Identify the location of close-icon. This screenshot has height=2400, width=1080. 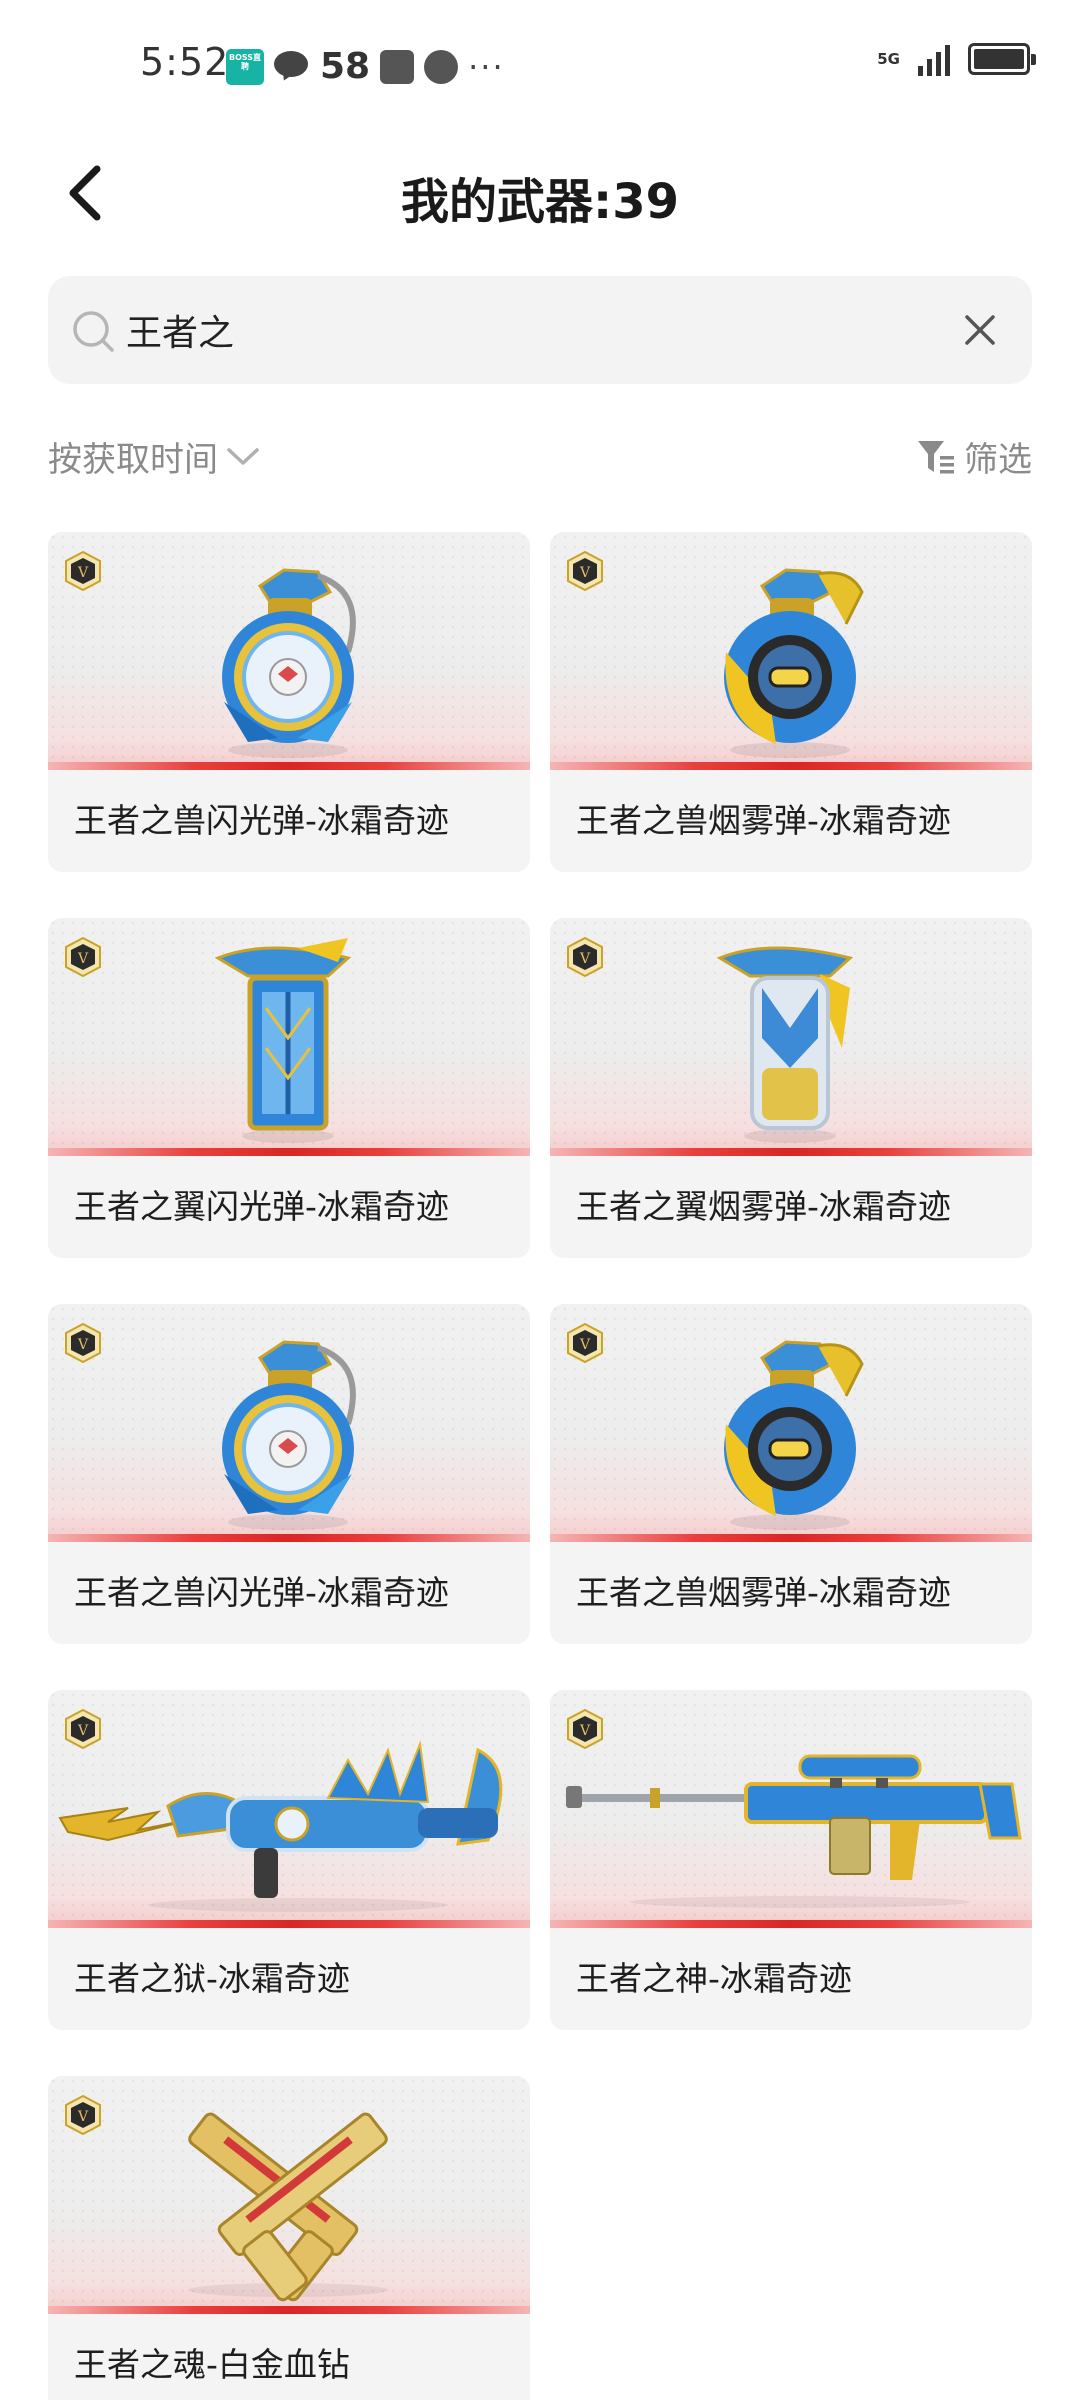
(980, 330).